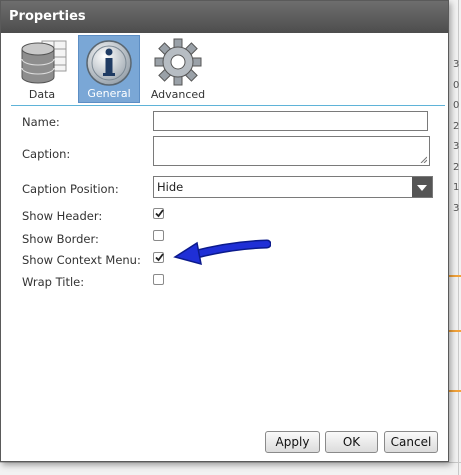 This screenshot has width=461, height=475. I want to click on tab-data-label: Data, so click(42, 94).